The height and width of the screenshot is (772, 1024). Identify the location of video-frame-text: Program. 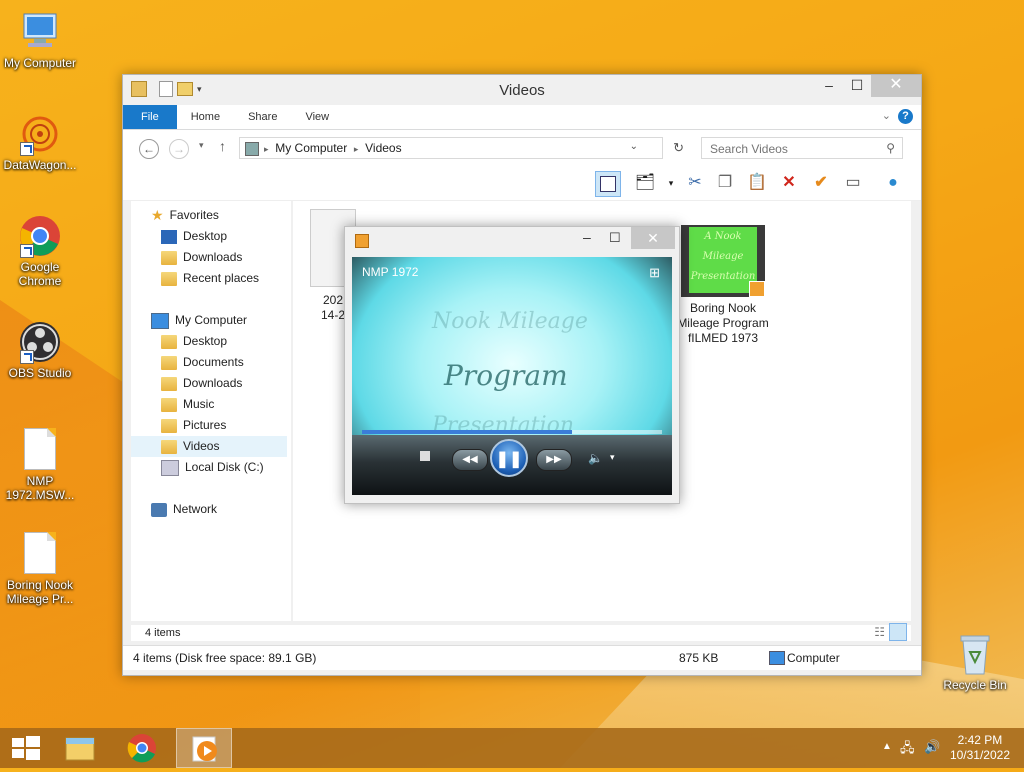
(506, 375).